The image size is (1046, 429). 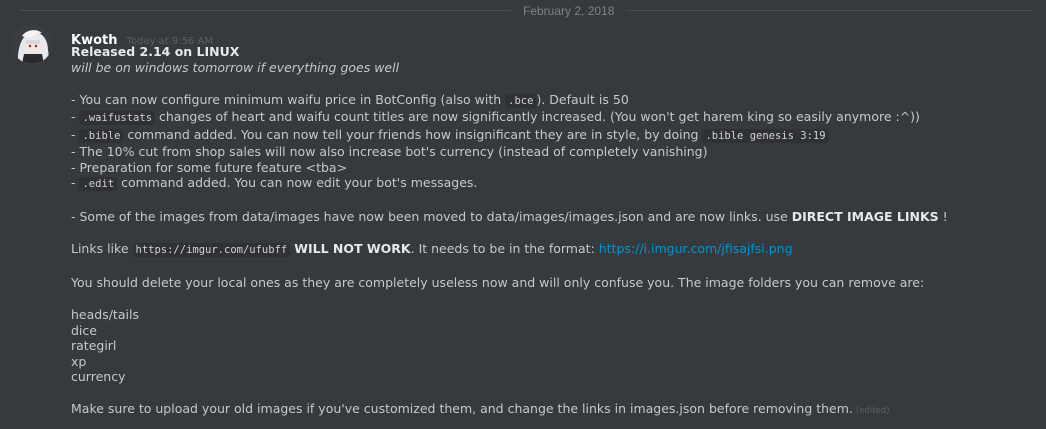 What do you see at coordinates (105, 314) in the screenshot?
I see `folder-item: heads/tails` at bounding box center [105, 314].